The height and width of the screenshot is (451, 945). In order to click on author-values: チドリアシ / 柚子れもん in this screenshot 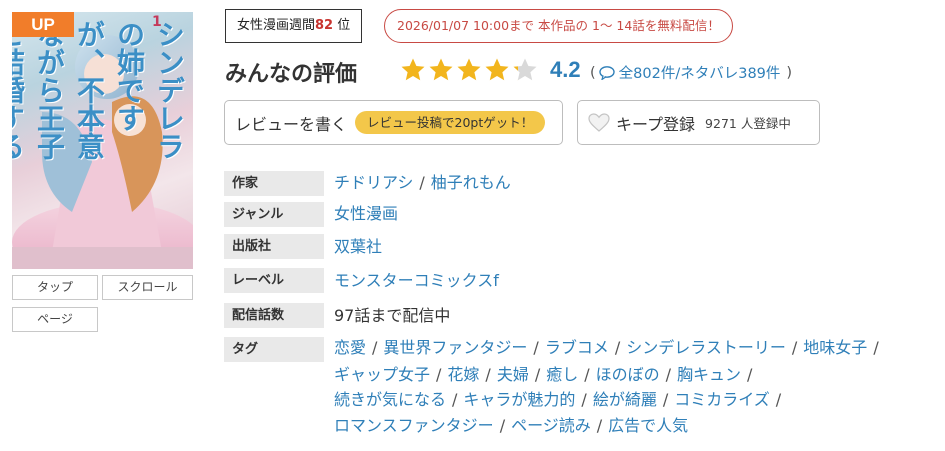, I will do `click(422, 181)`.